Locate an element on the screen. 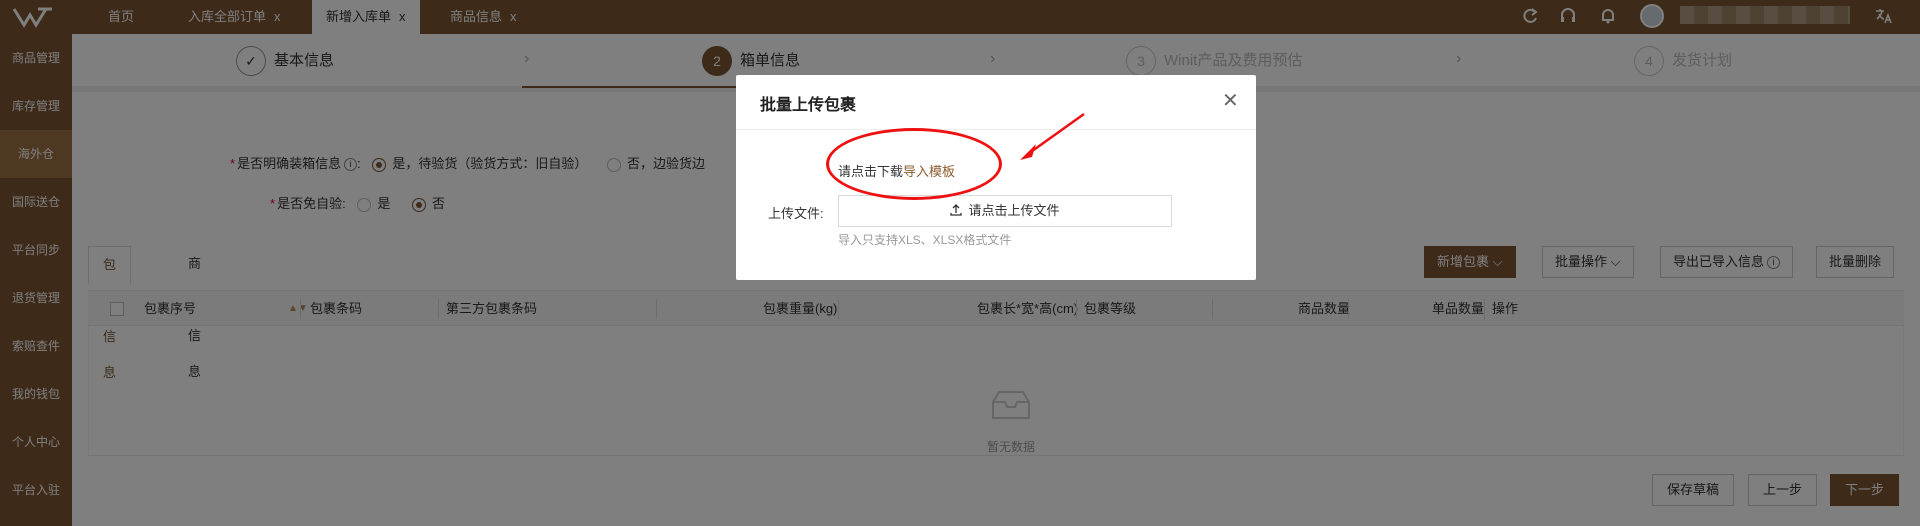  annotation-ellipse is located at coordinates (914, 164).